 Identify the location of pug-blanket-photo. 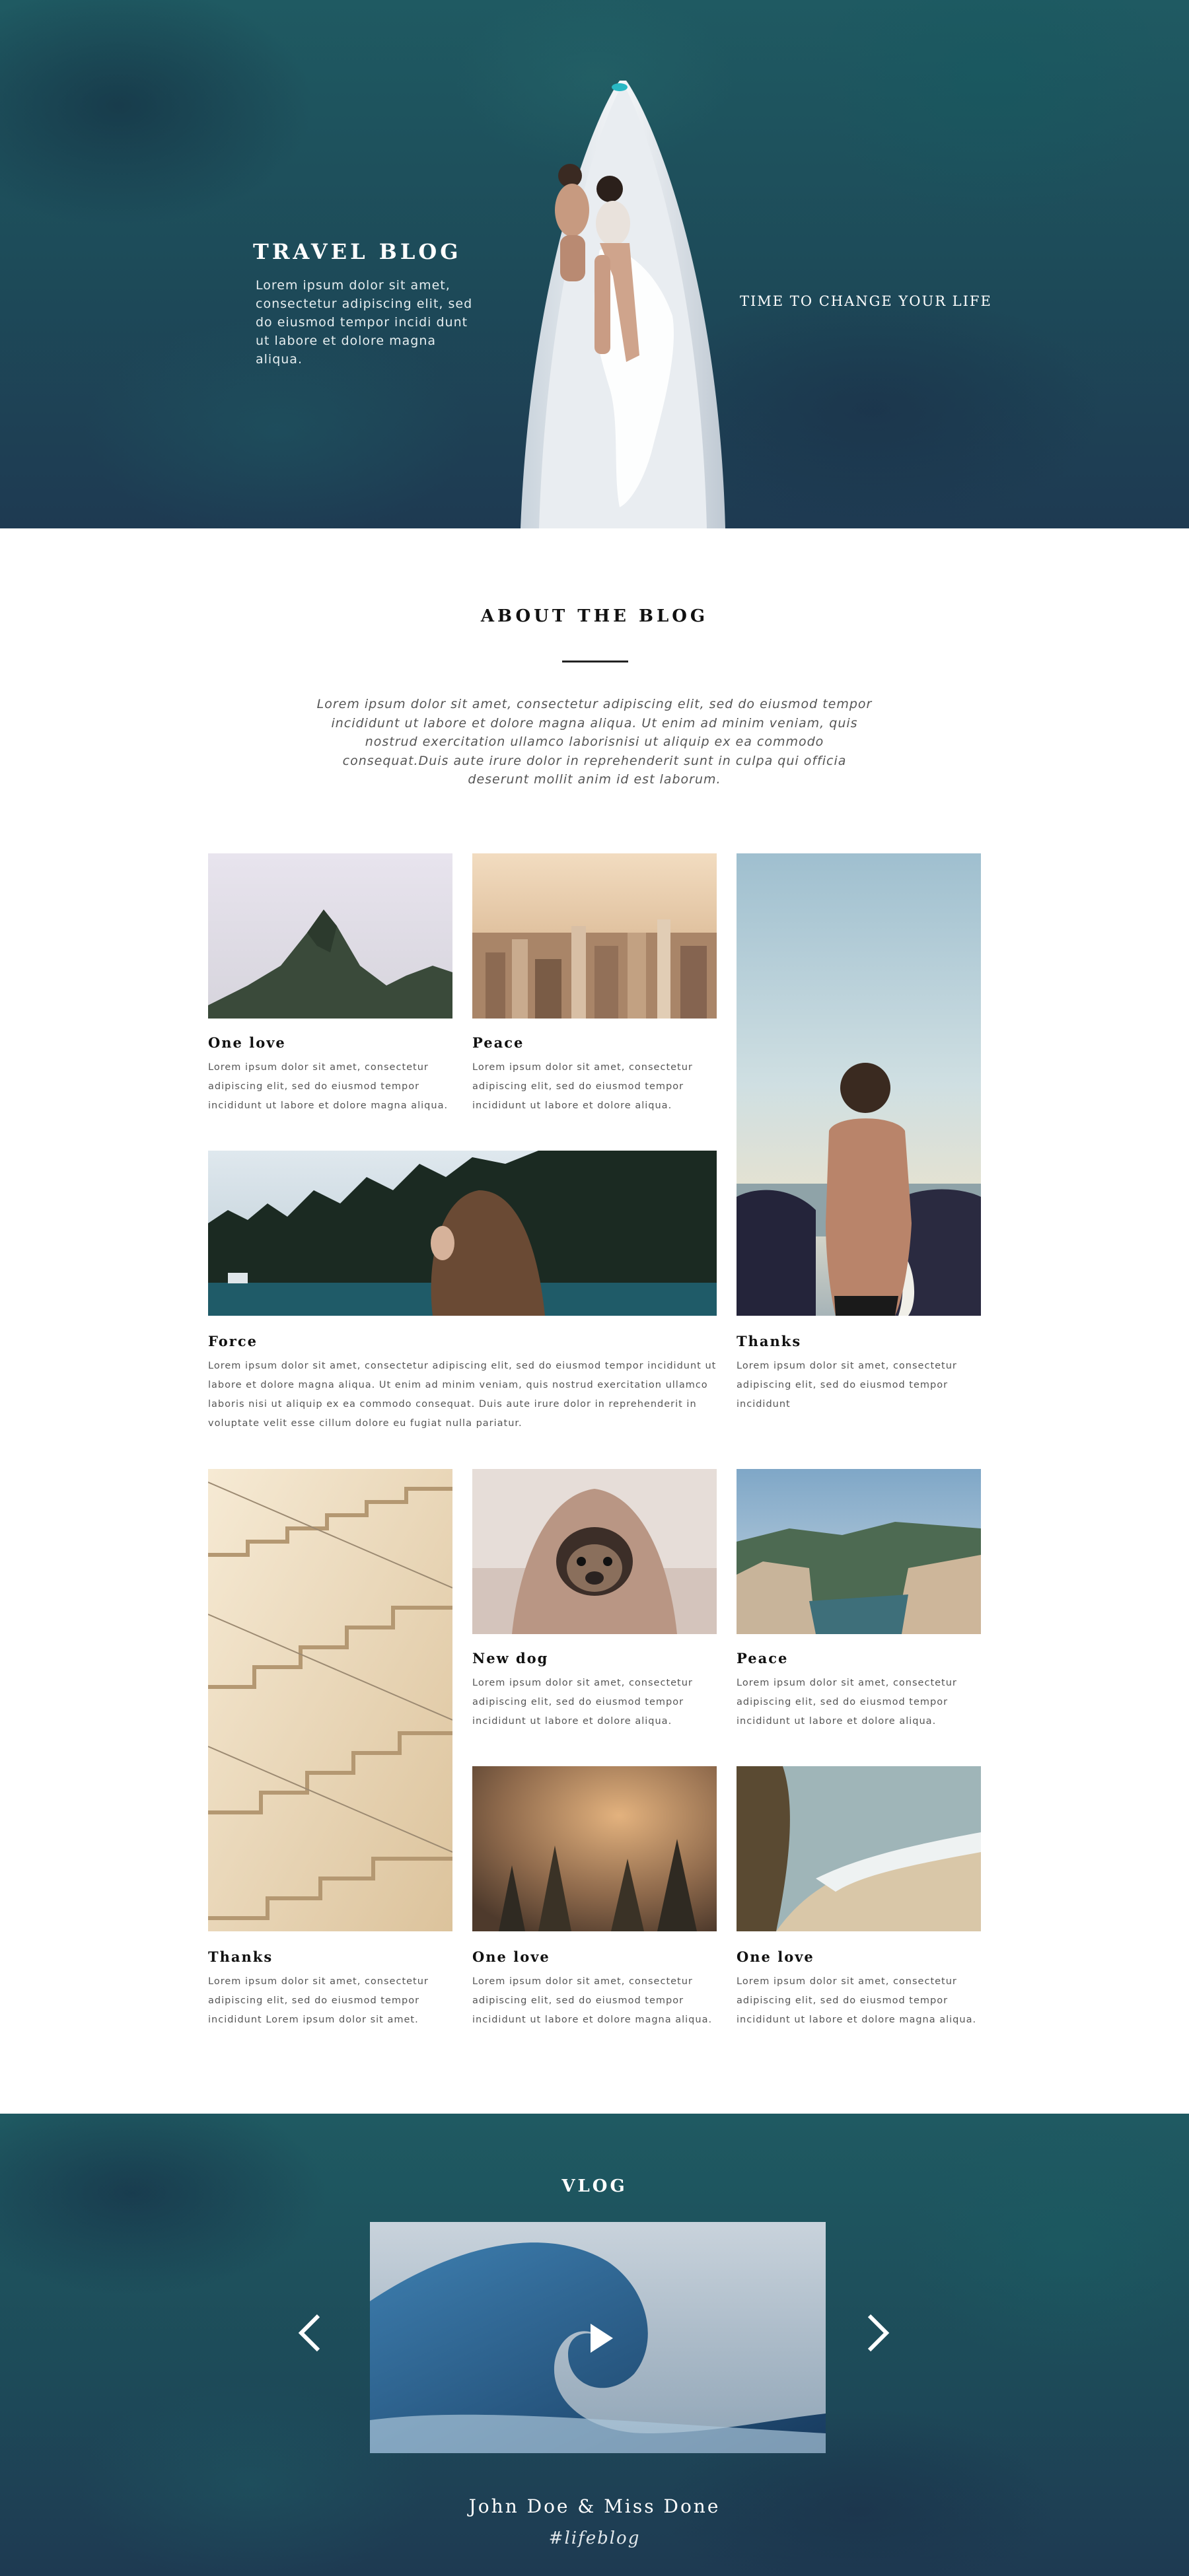
(594, 1552).